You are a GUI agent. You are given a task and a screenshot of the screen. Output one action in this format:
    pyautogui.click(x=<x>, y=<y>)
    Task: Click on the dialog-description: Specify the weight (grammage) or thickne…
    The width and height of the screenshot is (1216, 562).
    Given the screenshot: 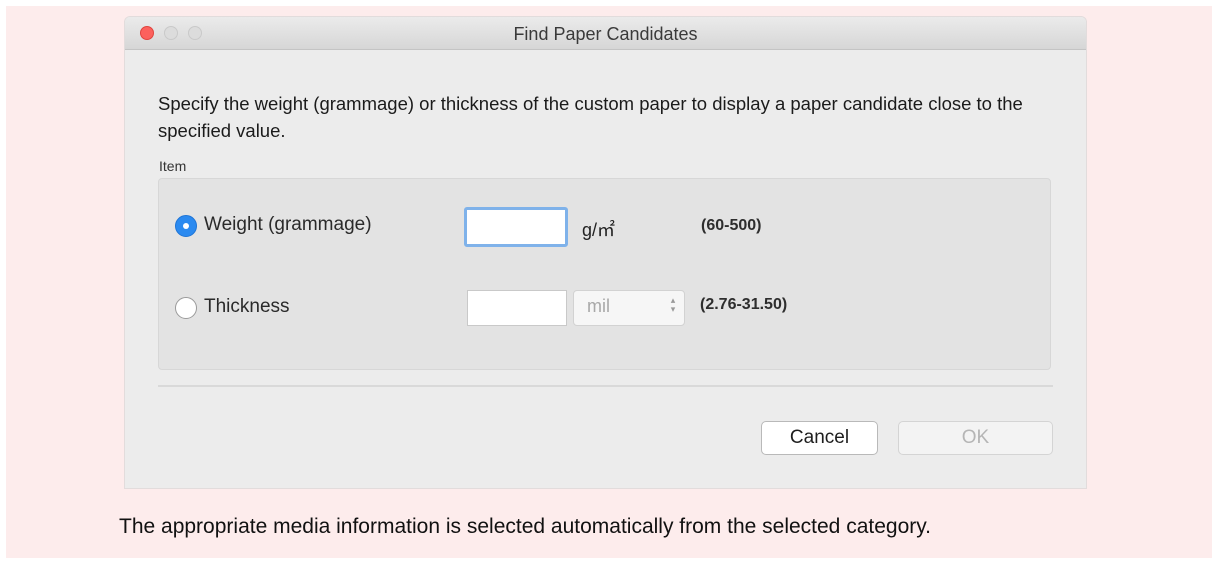 What is the action you would take?
    pyautogui.click(x=590, y=117)
    